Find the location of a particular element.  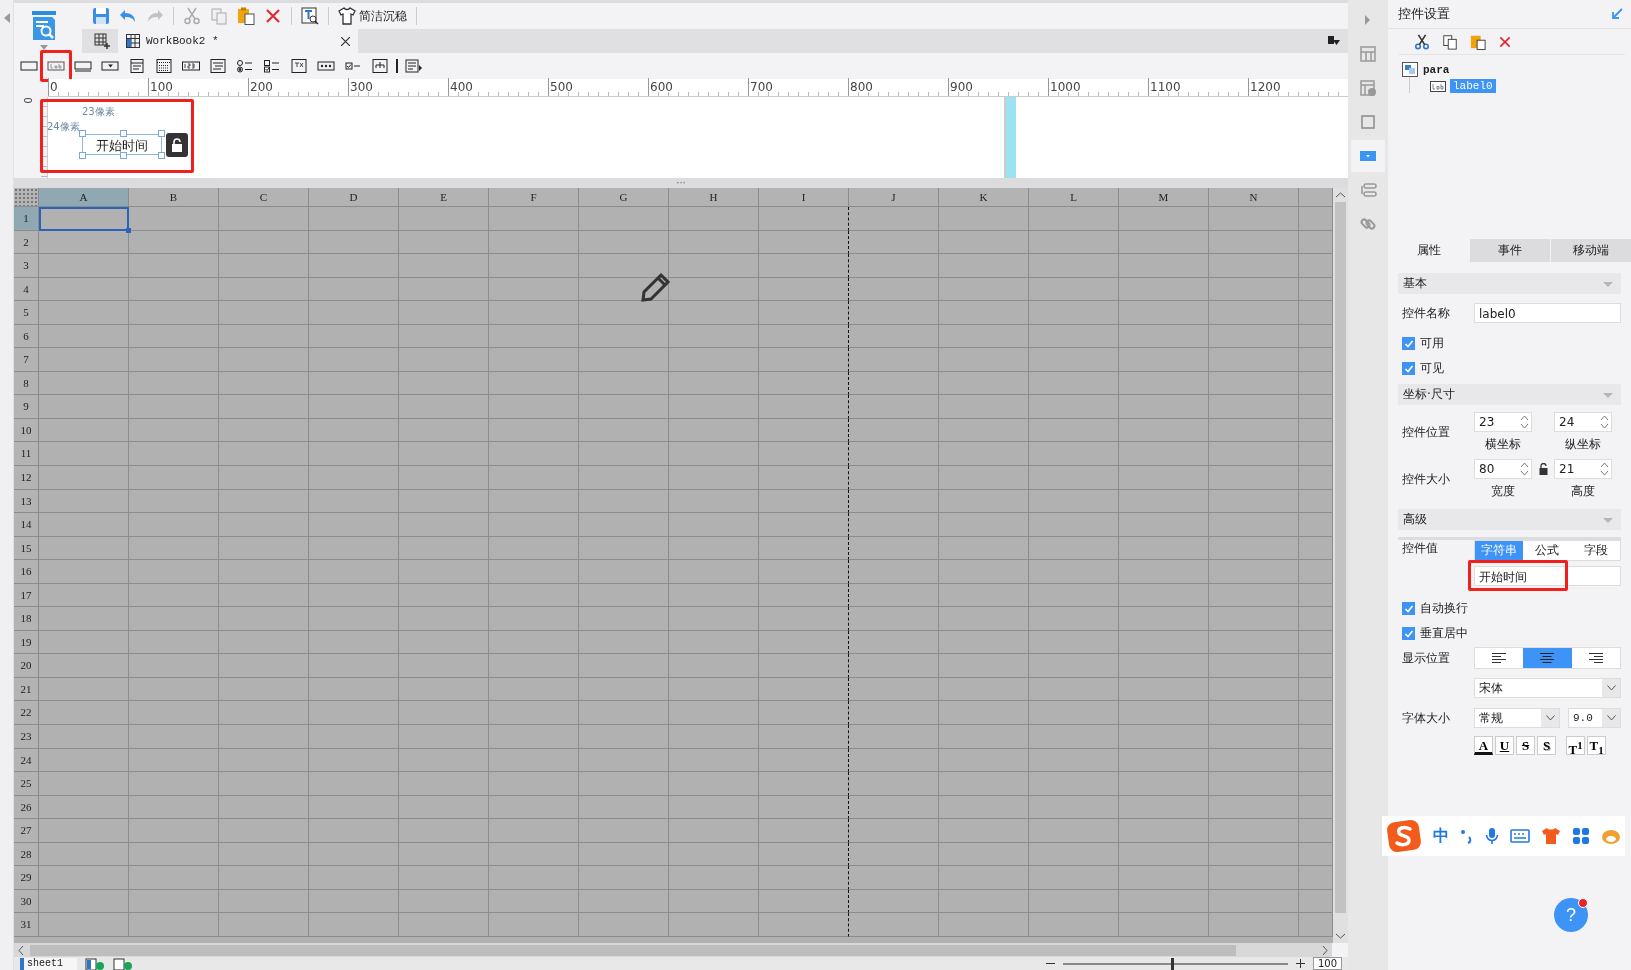

button-widget-icon is located at coordinates (29, 66).